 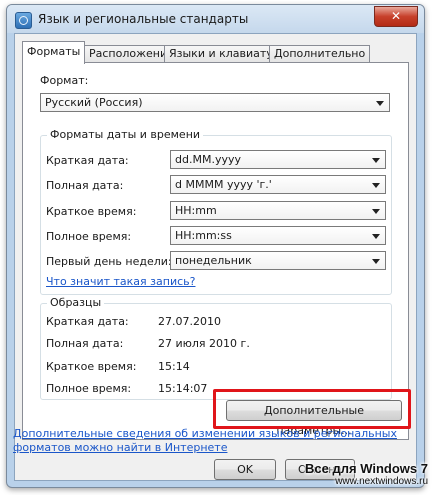 What do you see at coordinates (203, 235) in the screenshot?
I see `long-time-value: HH:mm:ss` at bounding box center [203, 235].